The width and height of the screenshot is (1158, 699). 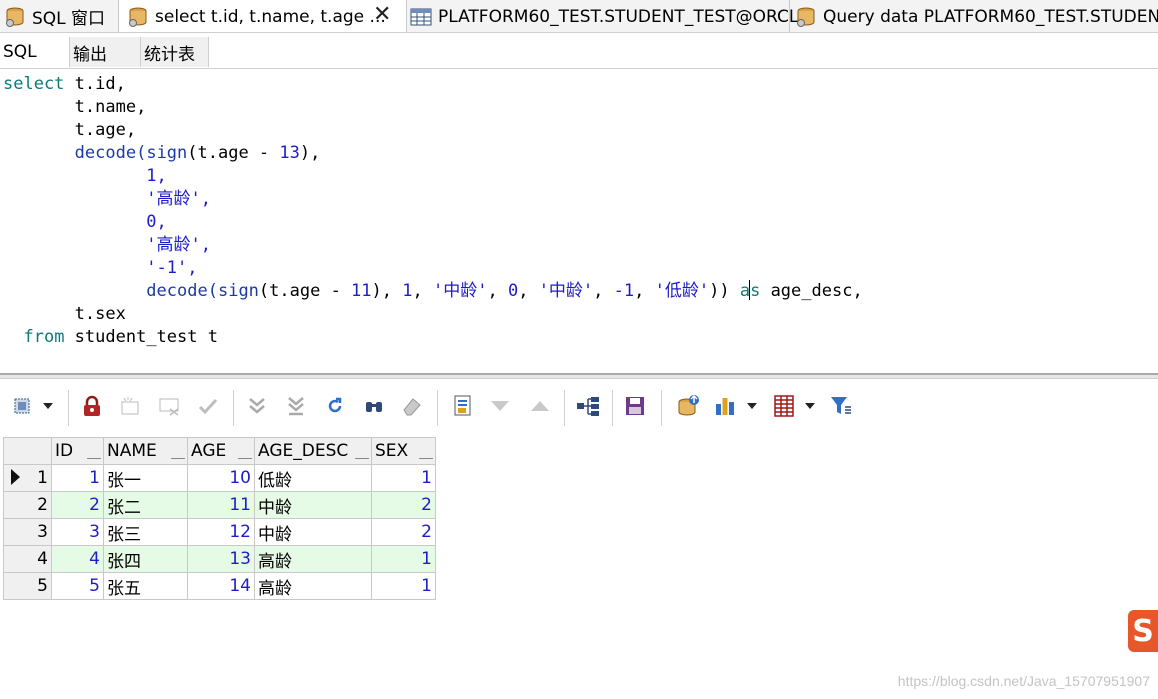 I want to click on cell-age: 12, so click(x=221, y=532).